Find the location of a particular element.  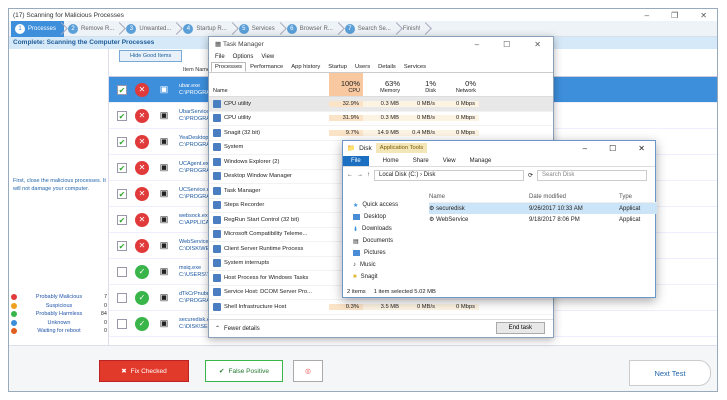

name-column: Name is located at coordinates (220, 91).